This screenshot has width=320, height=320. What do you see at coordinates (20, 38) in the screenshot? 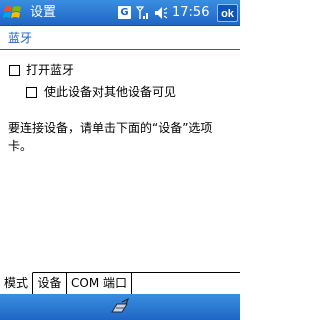
I see `page-header: 蓝牙` at bounding box center [20, 38].